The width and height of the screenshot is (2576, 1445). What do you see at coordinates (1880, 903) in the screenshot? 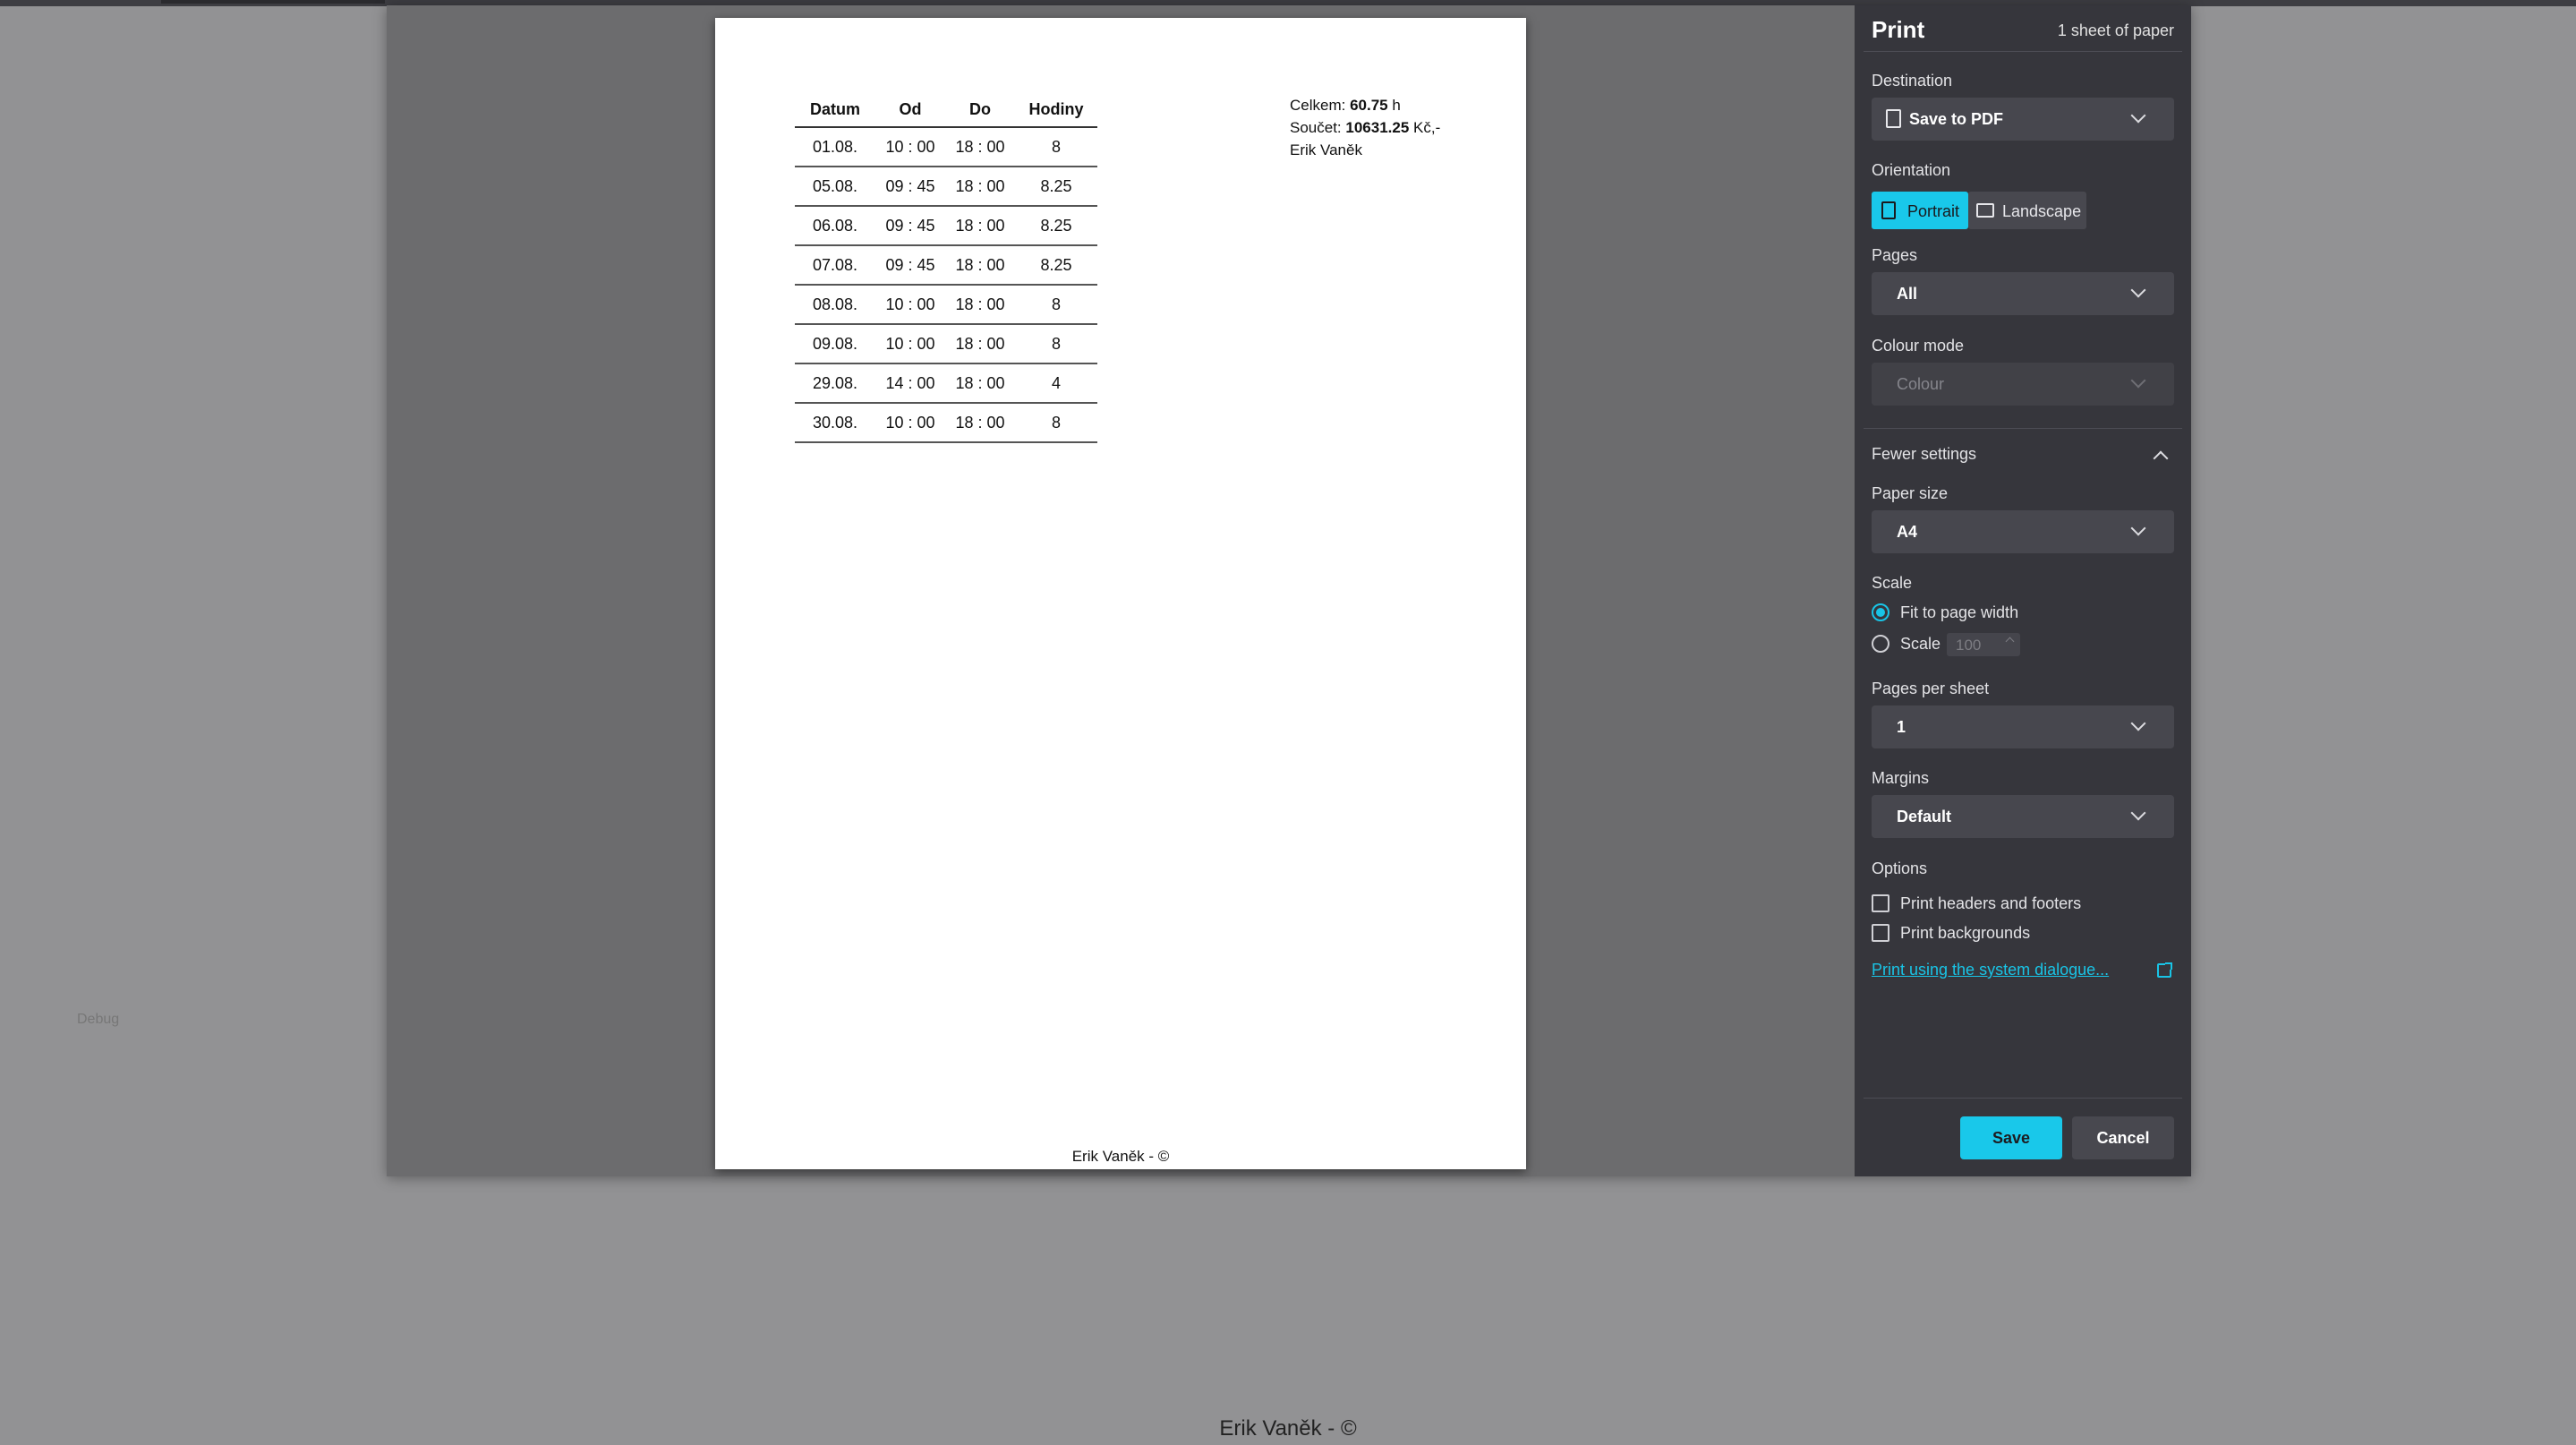
I see `headers-footers-checkbox` at bounding box center [1880, 903].